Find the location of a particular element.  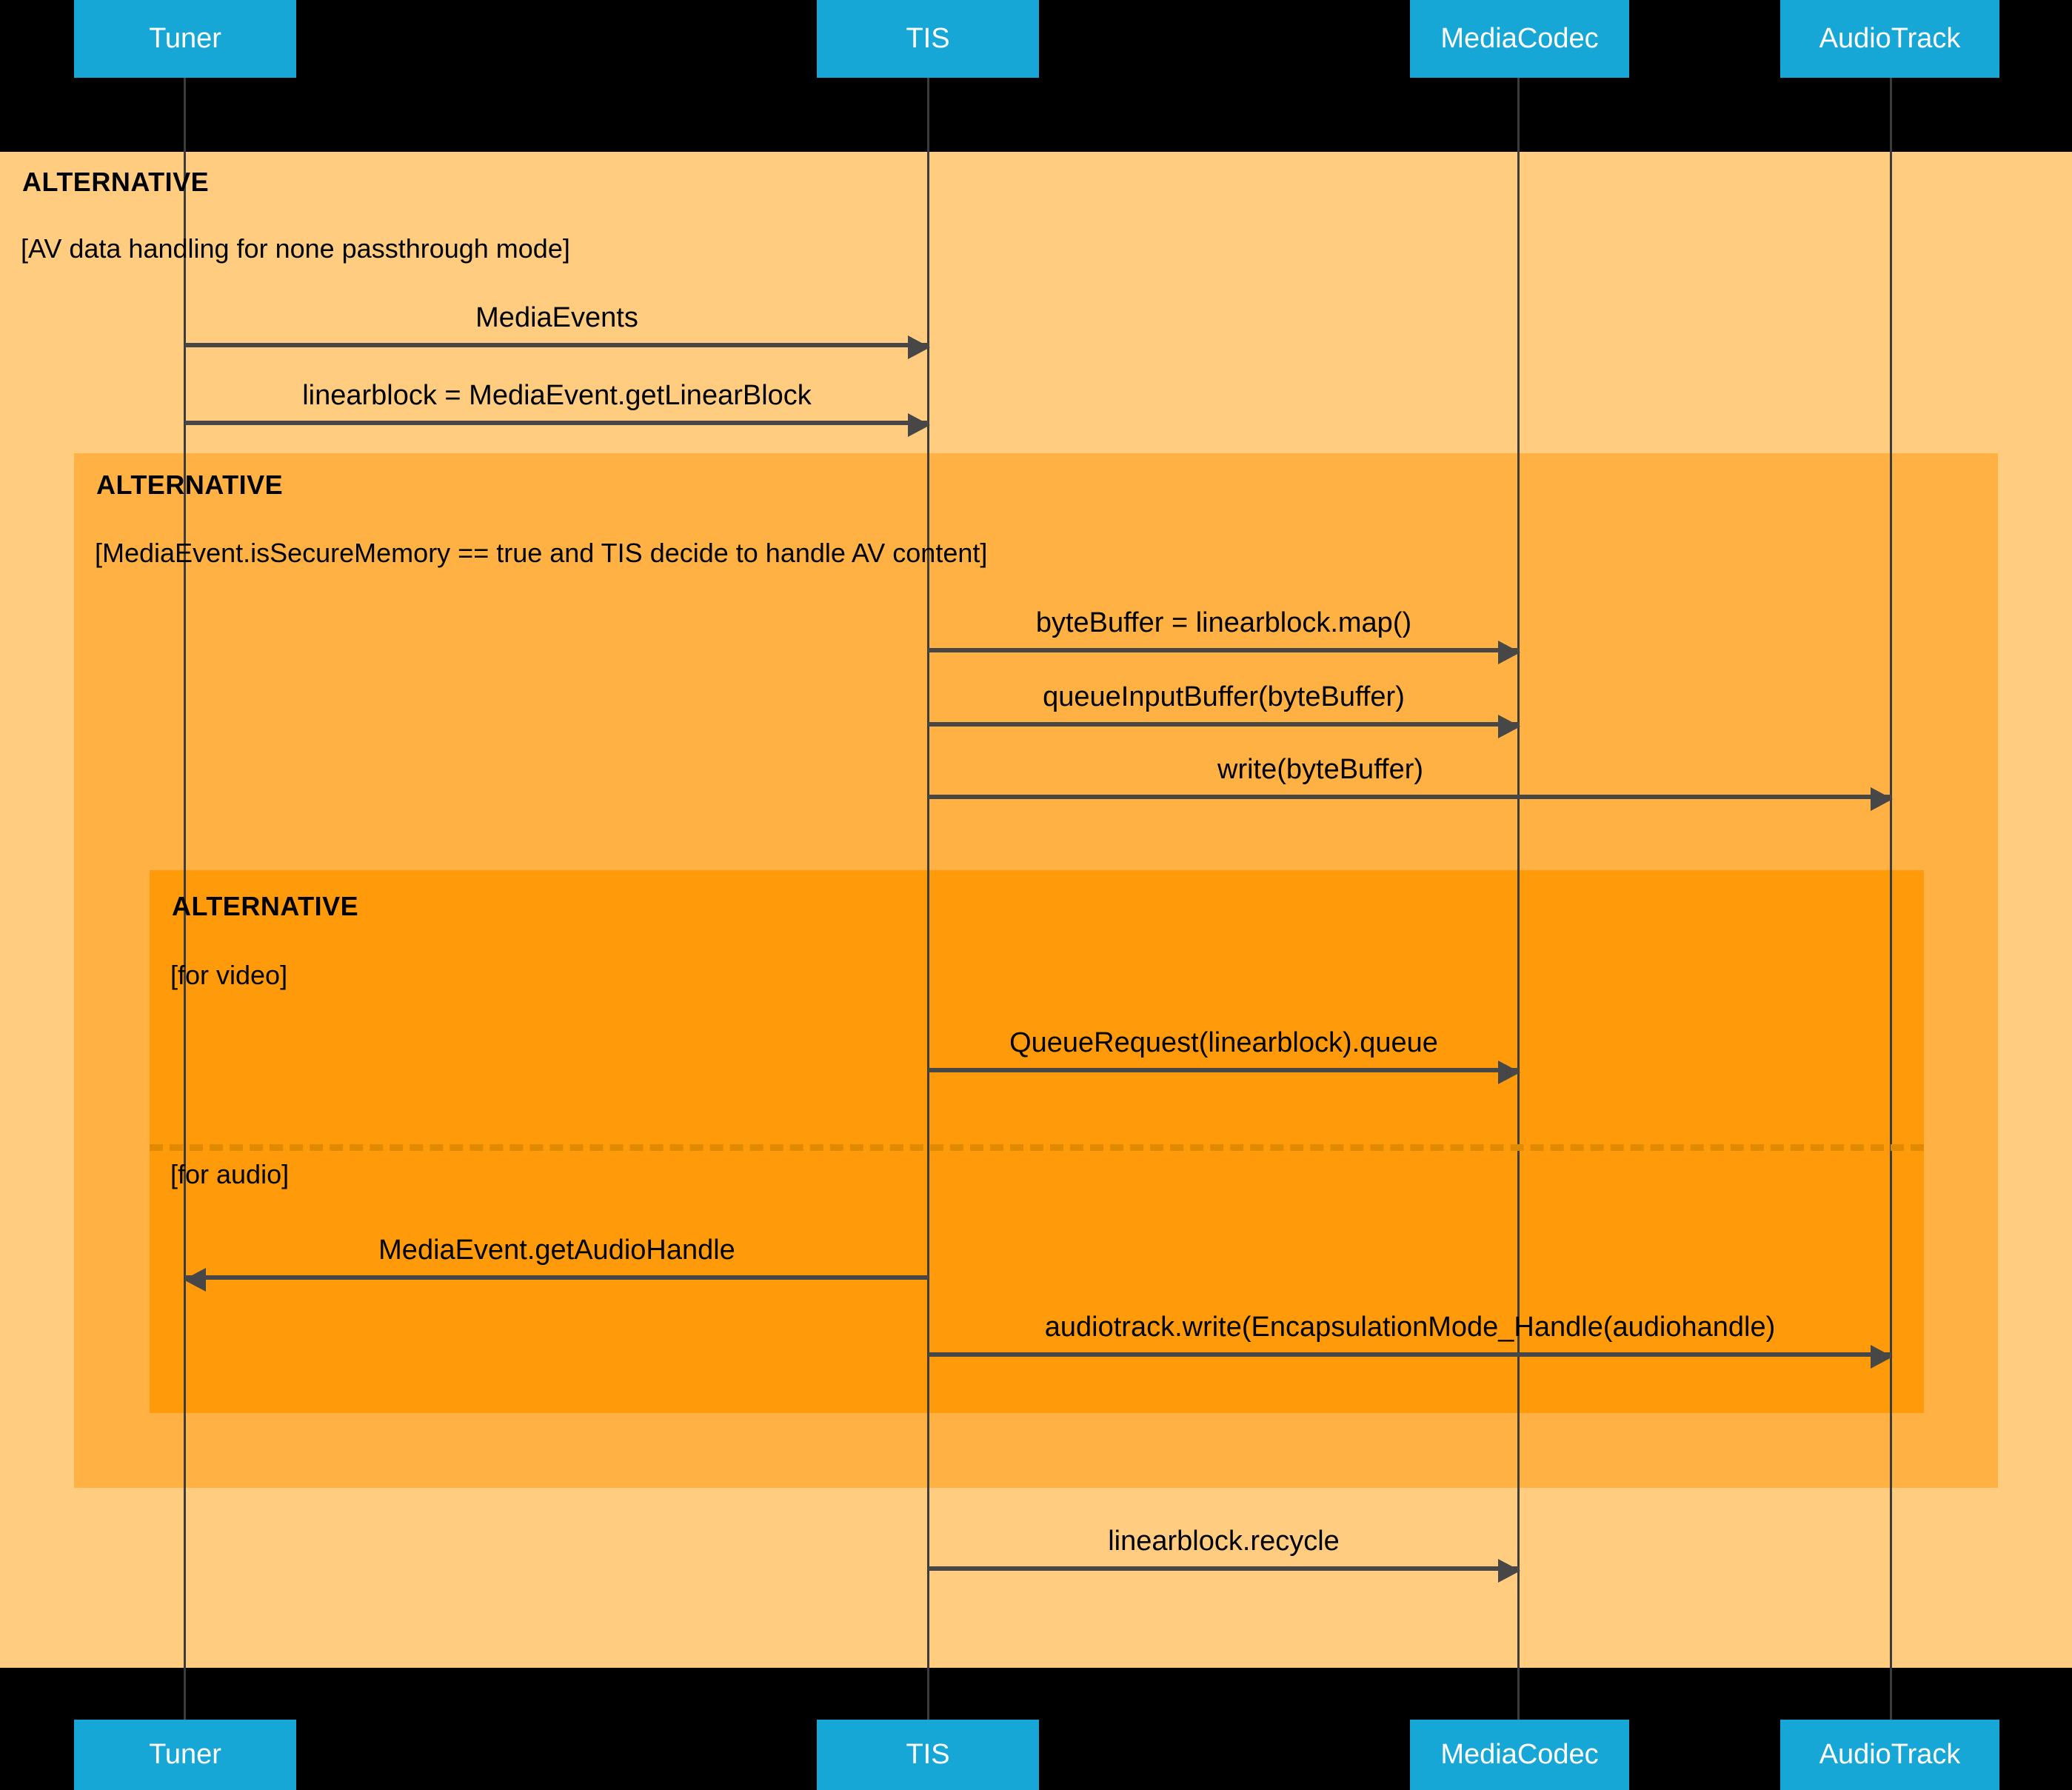

participant-label-audiotrack: AudioTrack is located at coordinates (1890, 39).